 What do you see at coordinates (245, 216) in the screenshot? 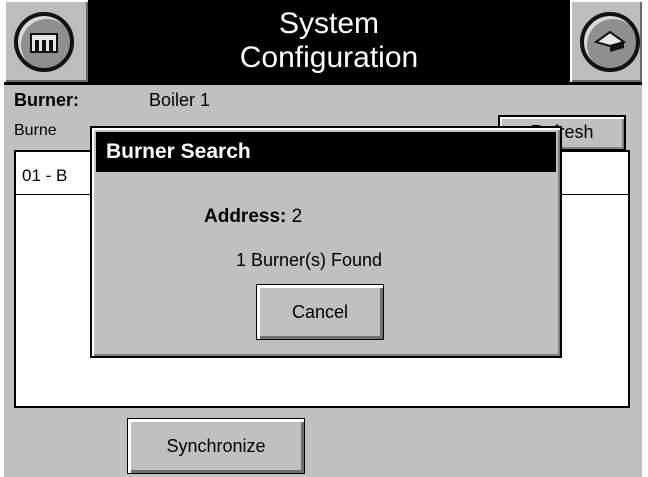
I see `address-label: Address:` at bounding box center [245, 216].